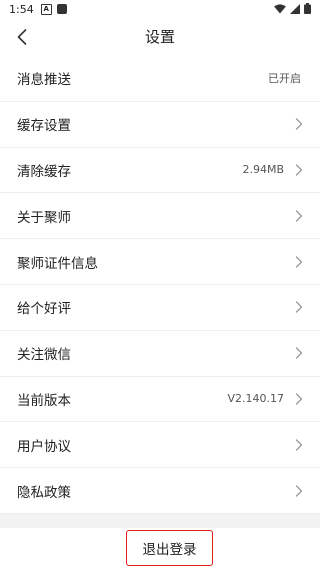 The height and width of the screenshot is (568, 320). What do you see at coordinates (160, 79) in the screenshot?
I see `setting-push-notifications: 消息推送 已开启` at bounding box center [160, 79].